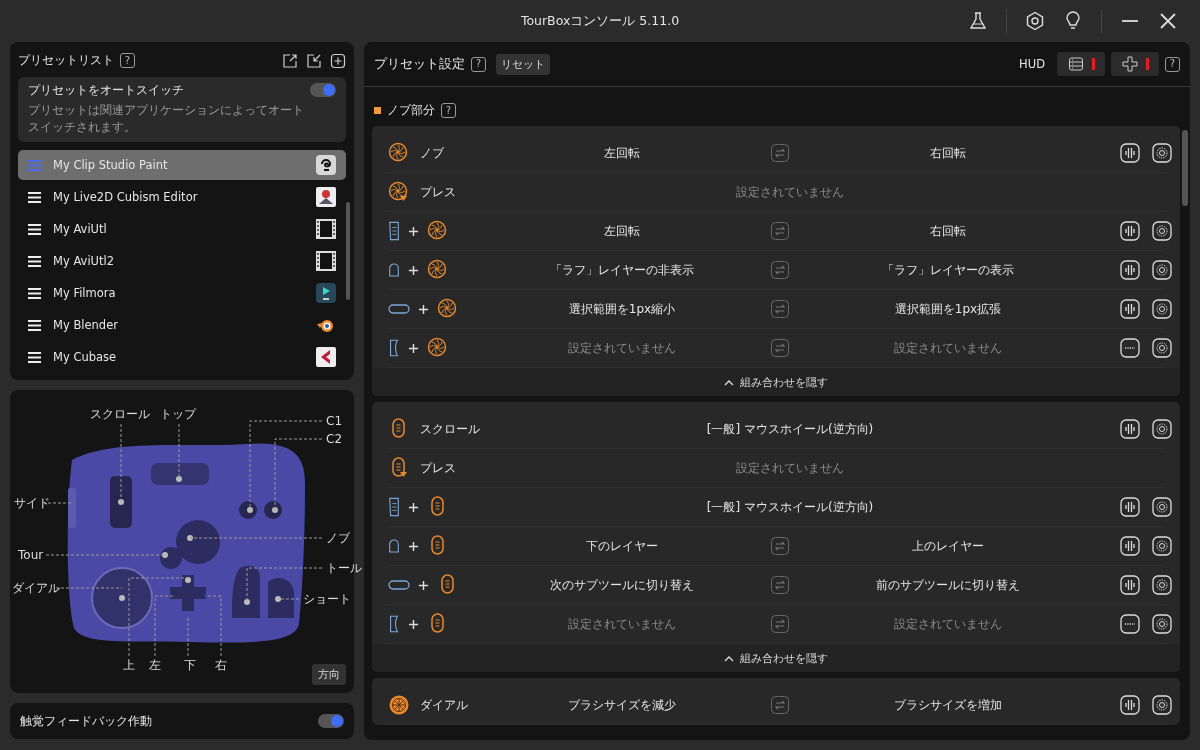  Describe the element at coordinates (334, 421) in the screenshot. I see `device-part-label: C1` at that location.